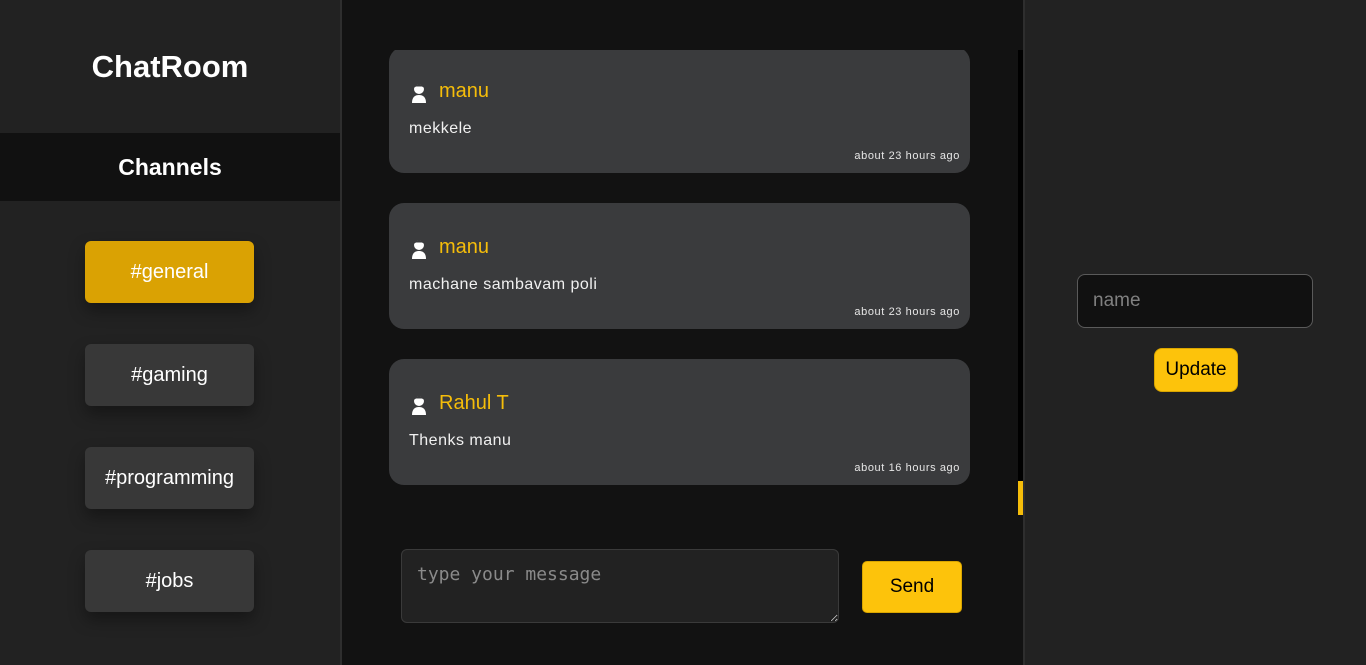 This screenshot has width=1366, height=665. I want to click on channel-button-jobs: #jobs, so click(169, 581).